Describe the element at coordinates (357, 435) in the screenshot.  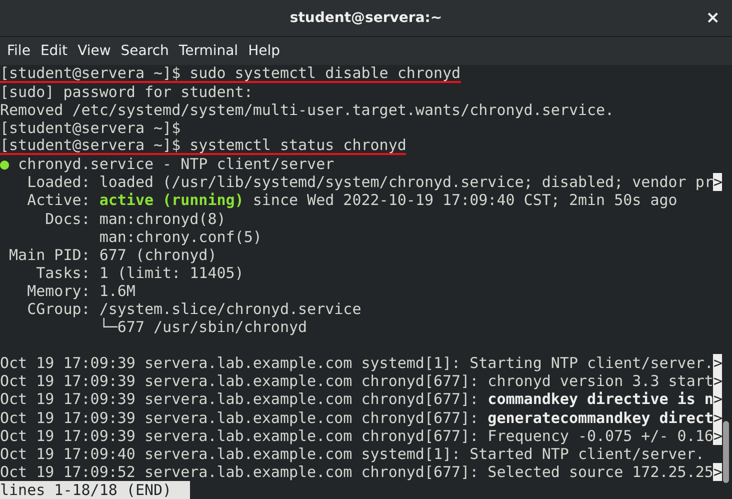
I see `terminal-line: Oct 19 17:09:39 servera.lab.example.com chronyd[677]: Frequency -0.075 +/- 0.16` at that location.